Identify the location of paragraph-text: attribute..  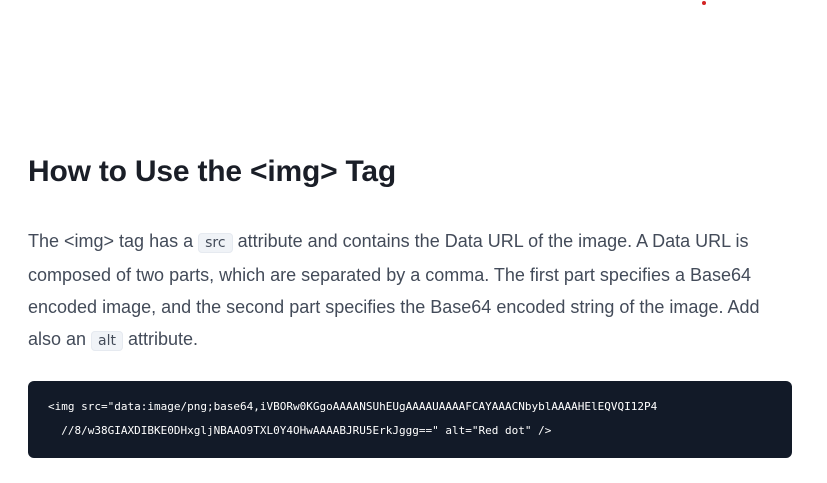
(161, 339).